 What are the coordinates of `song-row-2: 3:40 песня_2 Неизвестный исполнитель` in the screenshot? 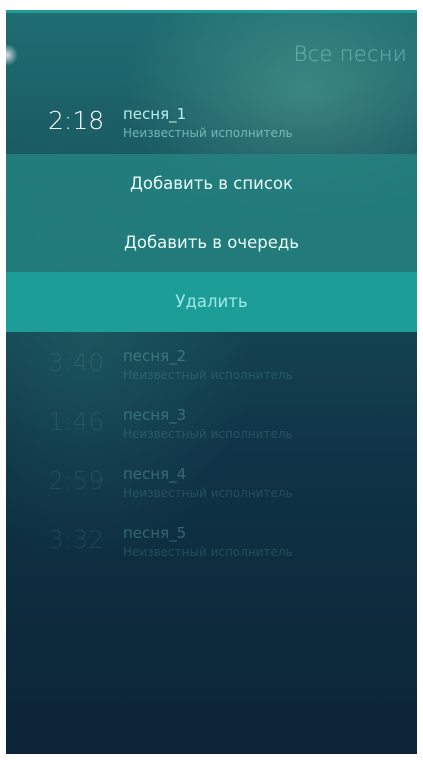 It's located at (211, 369).